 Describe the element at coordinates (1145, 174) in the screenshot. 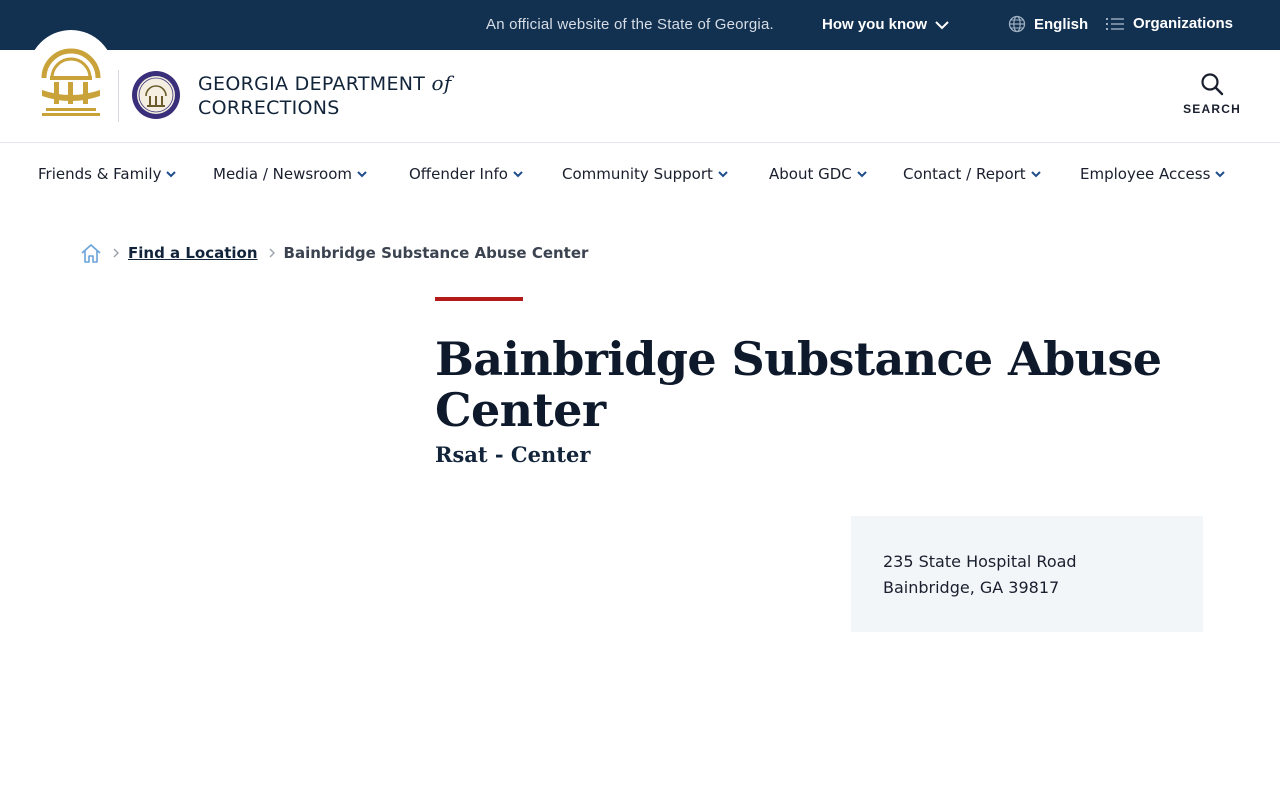

I see `nav-item-label: Employee Access` at that location.